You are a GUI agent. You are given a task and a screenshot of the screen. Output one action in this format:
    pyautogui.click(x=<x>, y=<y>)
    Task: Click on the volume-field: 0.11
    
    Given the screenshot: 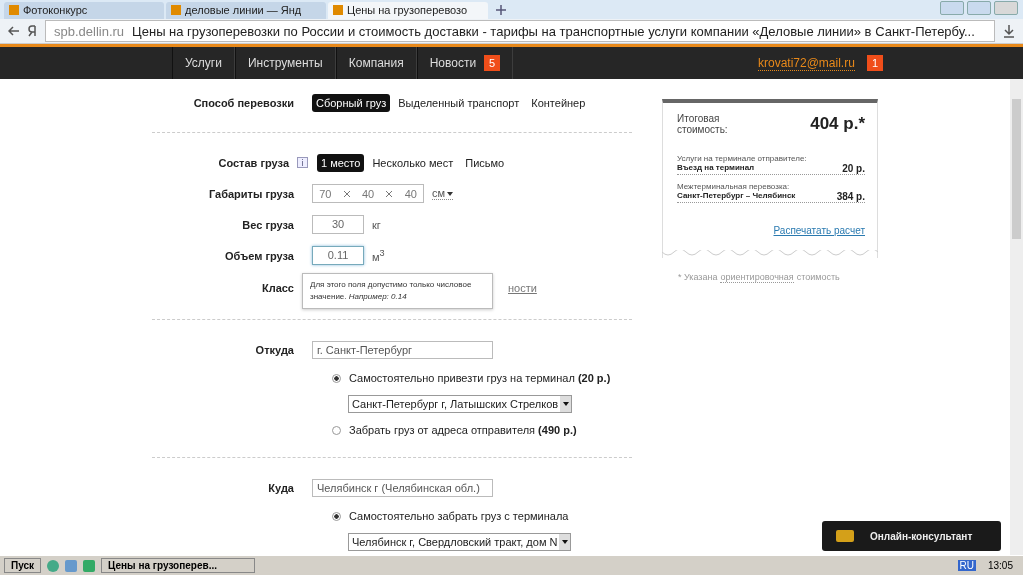 What is the action you would take?
    pyautogui.click(x=338, y=256)
    